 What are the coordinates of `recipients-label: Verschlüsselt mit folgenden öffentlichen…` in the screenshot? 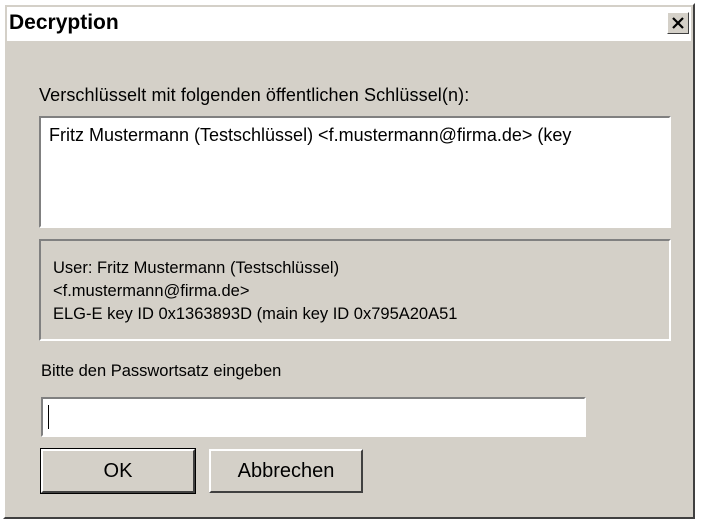 It's located at (254, 95).